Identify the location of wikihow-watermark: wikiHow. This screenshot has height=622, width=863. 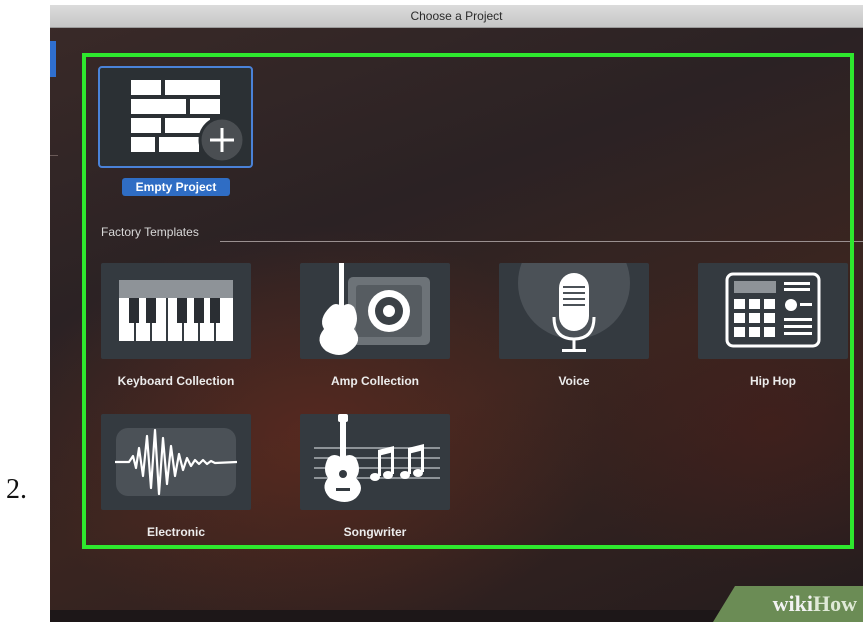
(788, 604).